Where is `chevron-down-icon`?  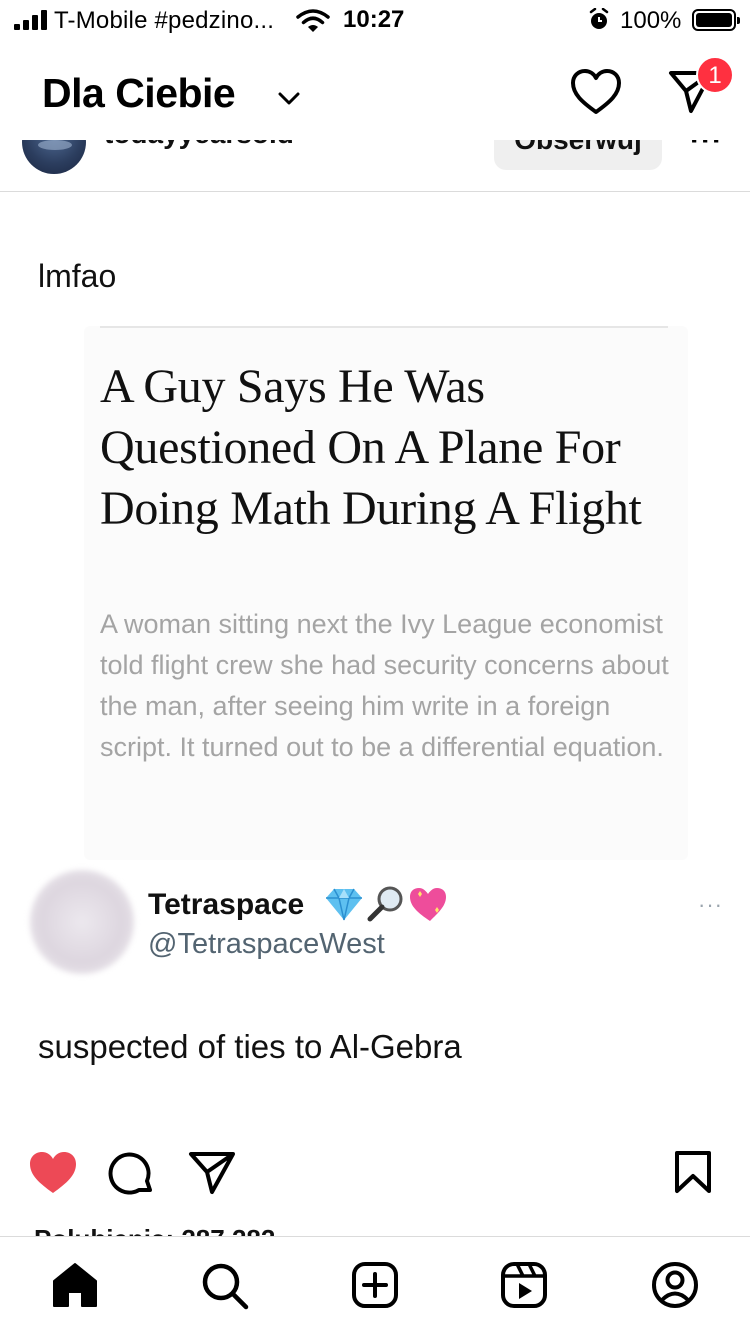 chevron-down-icon is located at coordinates (289, 101).